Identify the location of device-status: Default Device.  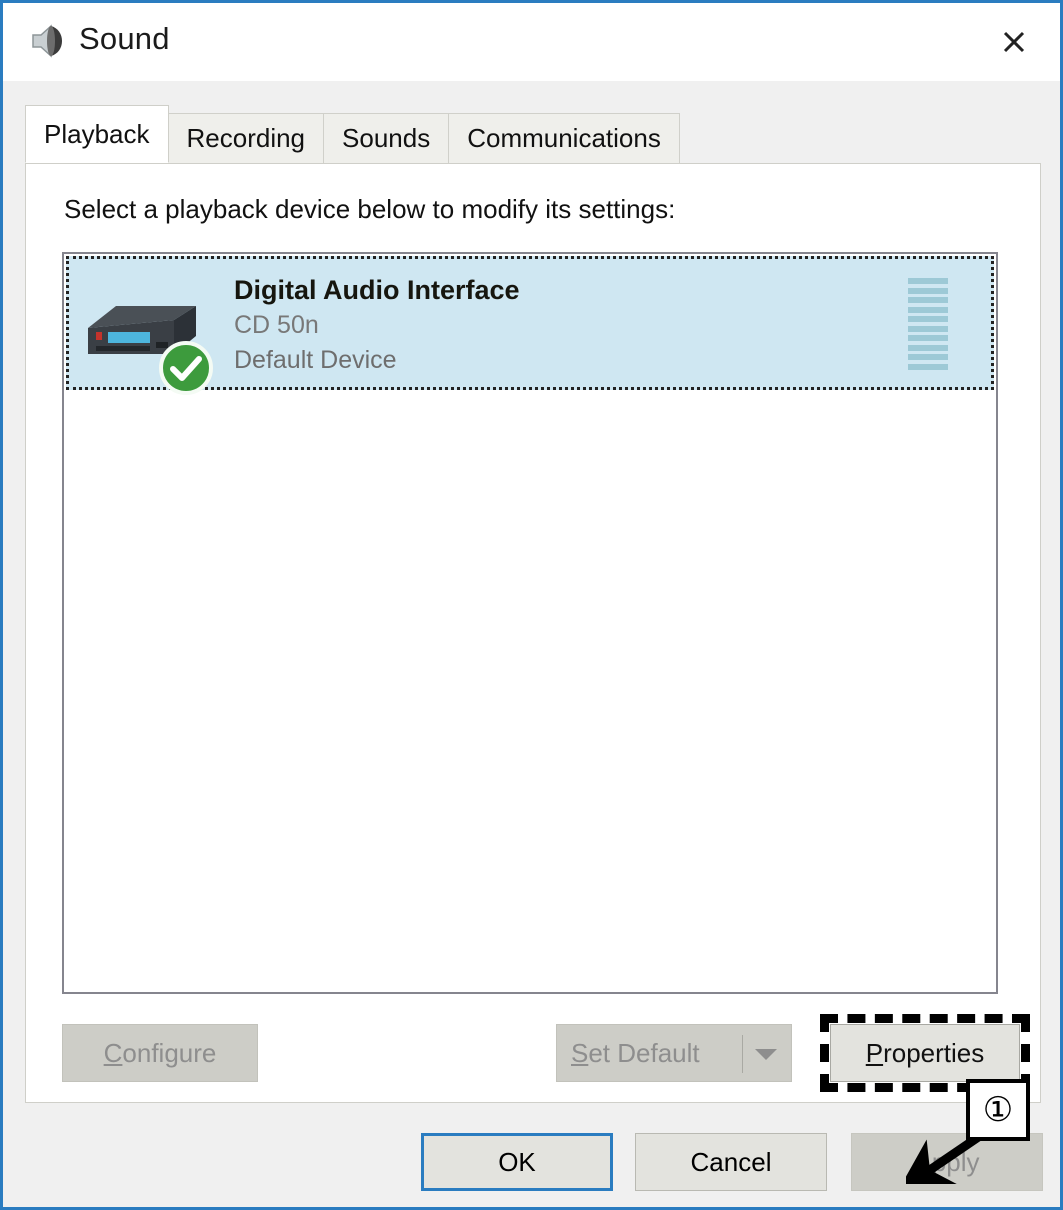
(315, 360).